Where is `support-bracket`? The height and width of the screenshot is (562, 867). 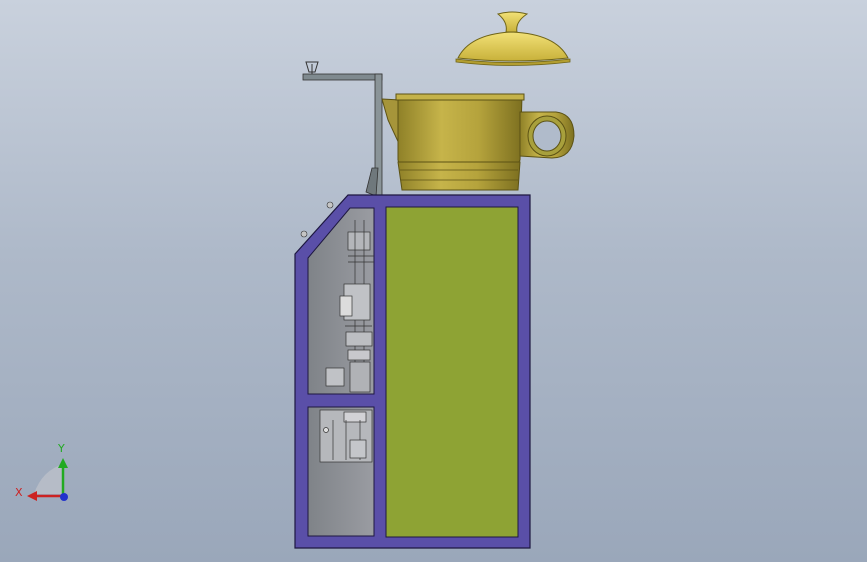 support-bracket is located at coordinates (342, 129).